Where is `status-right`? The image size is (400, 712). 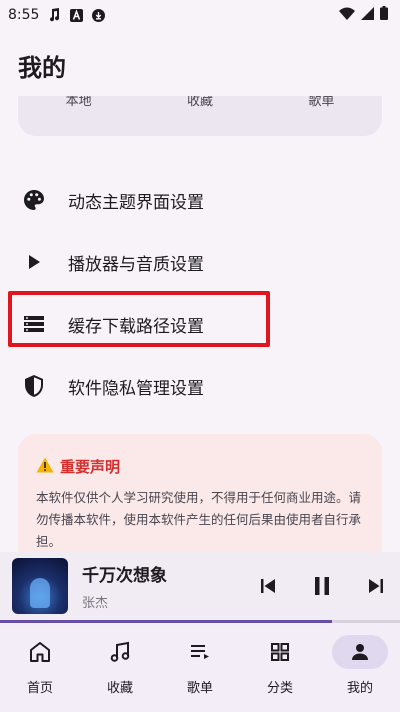
status-right is located at coordinates (363, 15).